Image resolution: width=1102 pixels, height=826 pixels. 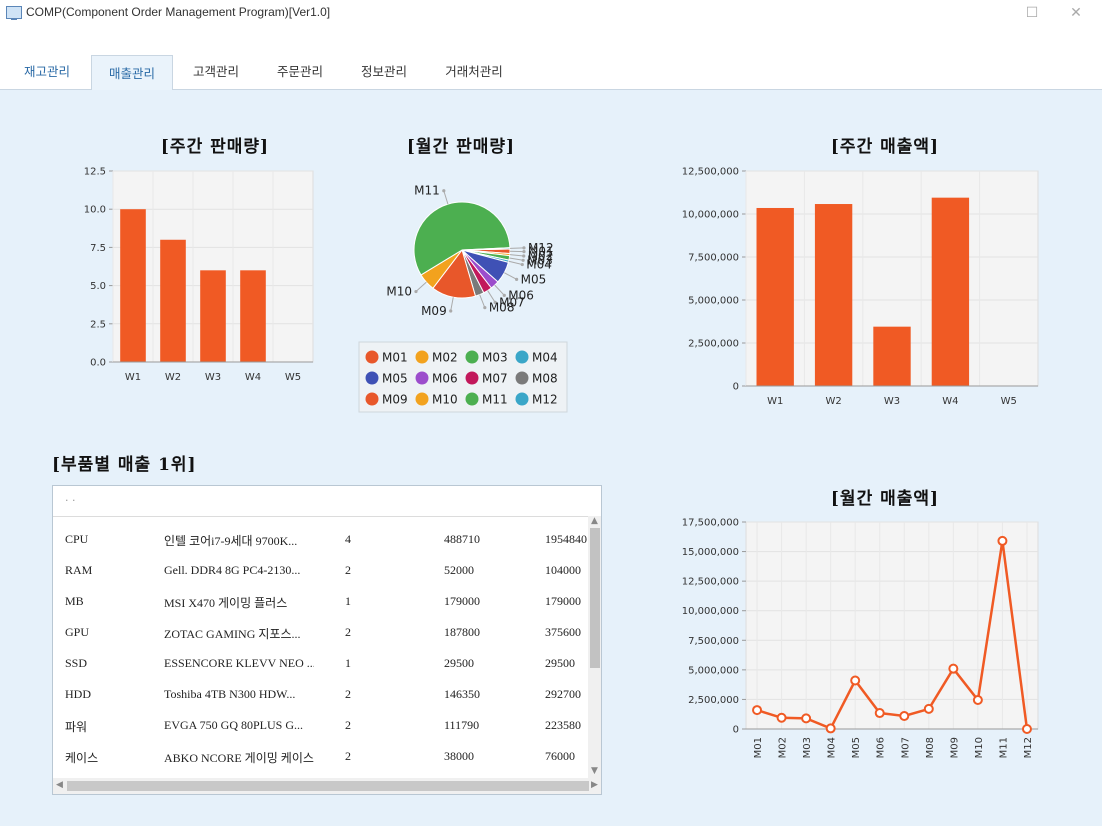 What do you see at coordinates (77, 632) in the screenshot?
I see `table-cell: GPU` at bounding box center [77, 632].